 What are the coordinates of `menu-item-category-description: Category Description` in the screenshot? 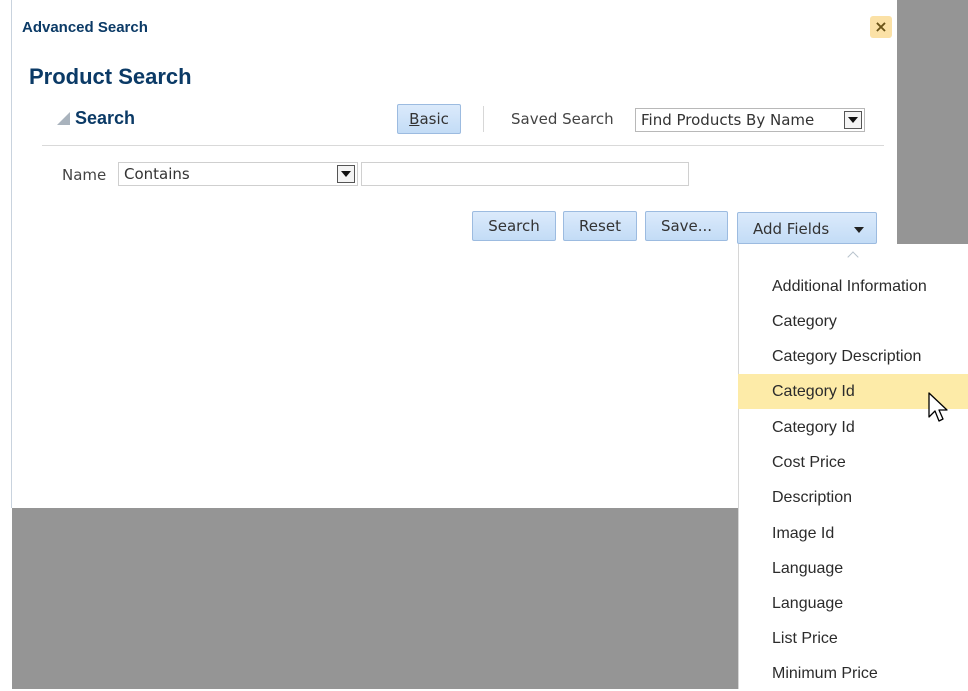 It's located at (853, 356).